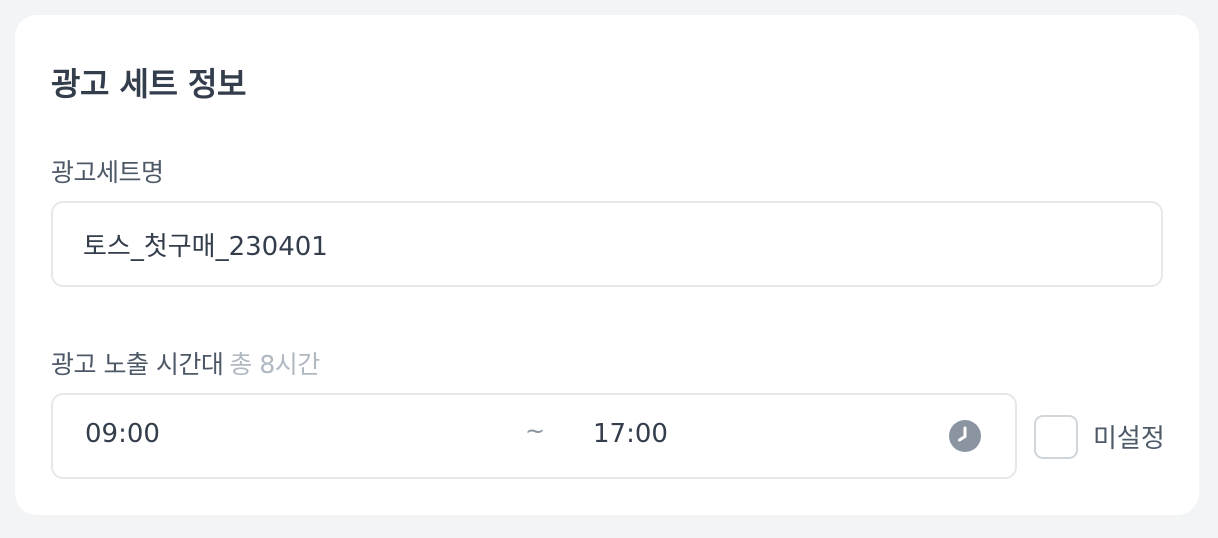  What do you see at coordinates (274, 364) in the screenshot?
I see `total-hours-hint: 총 8시간` at bounding box center [274, 364].